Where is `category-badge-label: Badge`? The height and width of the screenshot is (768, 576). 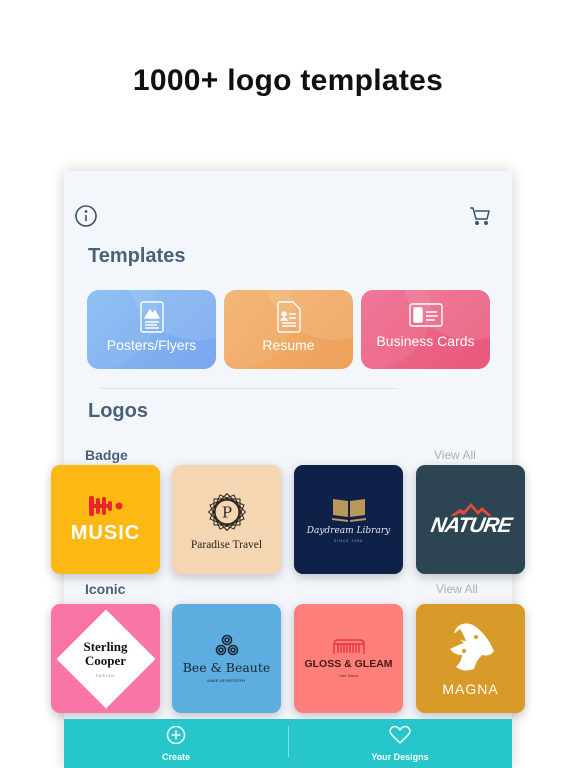 category-badge-label: Badge is located at coordinates (106, 455).